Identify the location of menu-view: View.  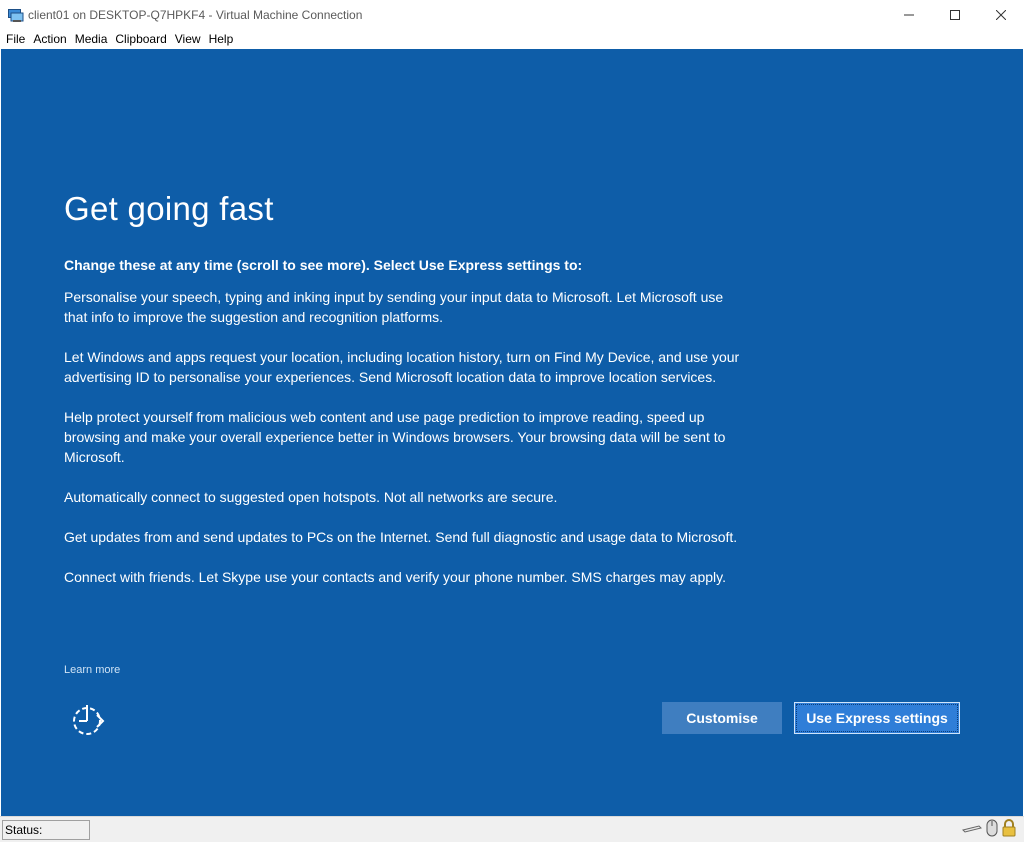
(188, 39).